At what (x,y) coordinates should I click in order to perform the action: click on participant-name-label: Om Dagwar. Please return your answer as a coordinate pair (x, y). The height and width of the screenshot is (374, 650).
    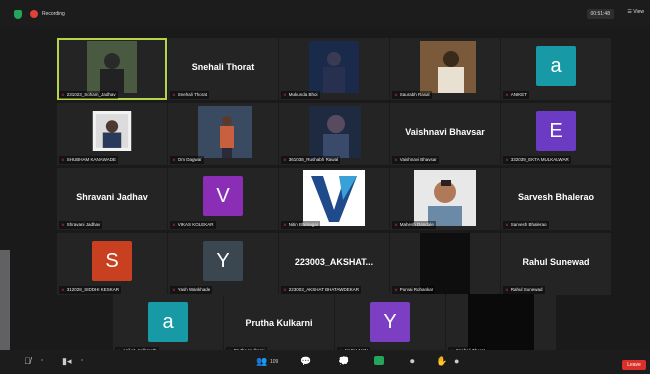
    Looking at the image, I should click on (187, 160).